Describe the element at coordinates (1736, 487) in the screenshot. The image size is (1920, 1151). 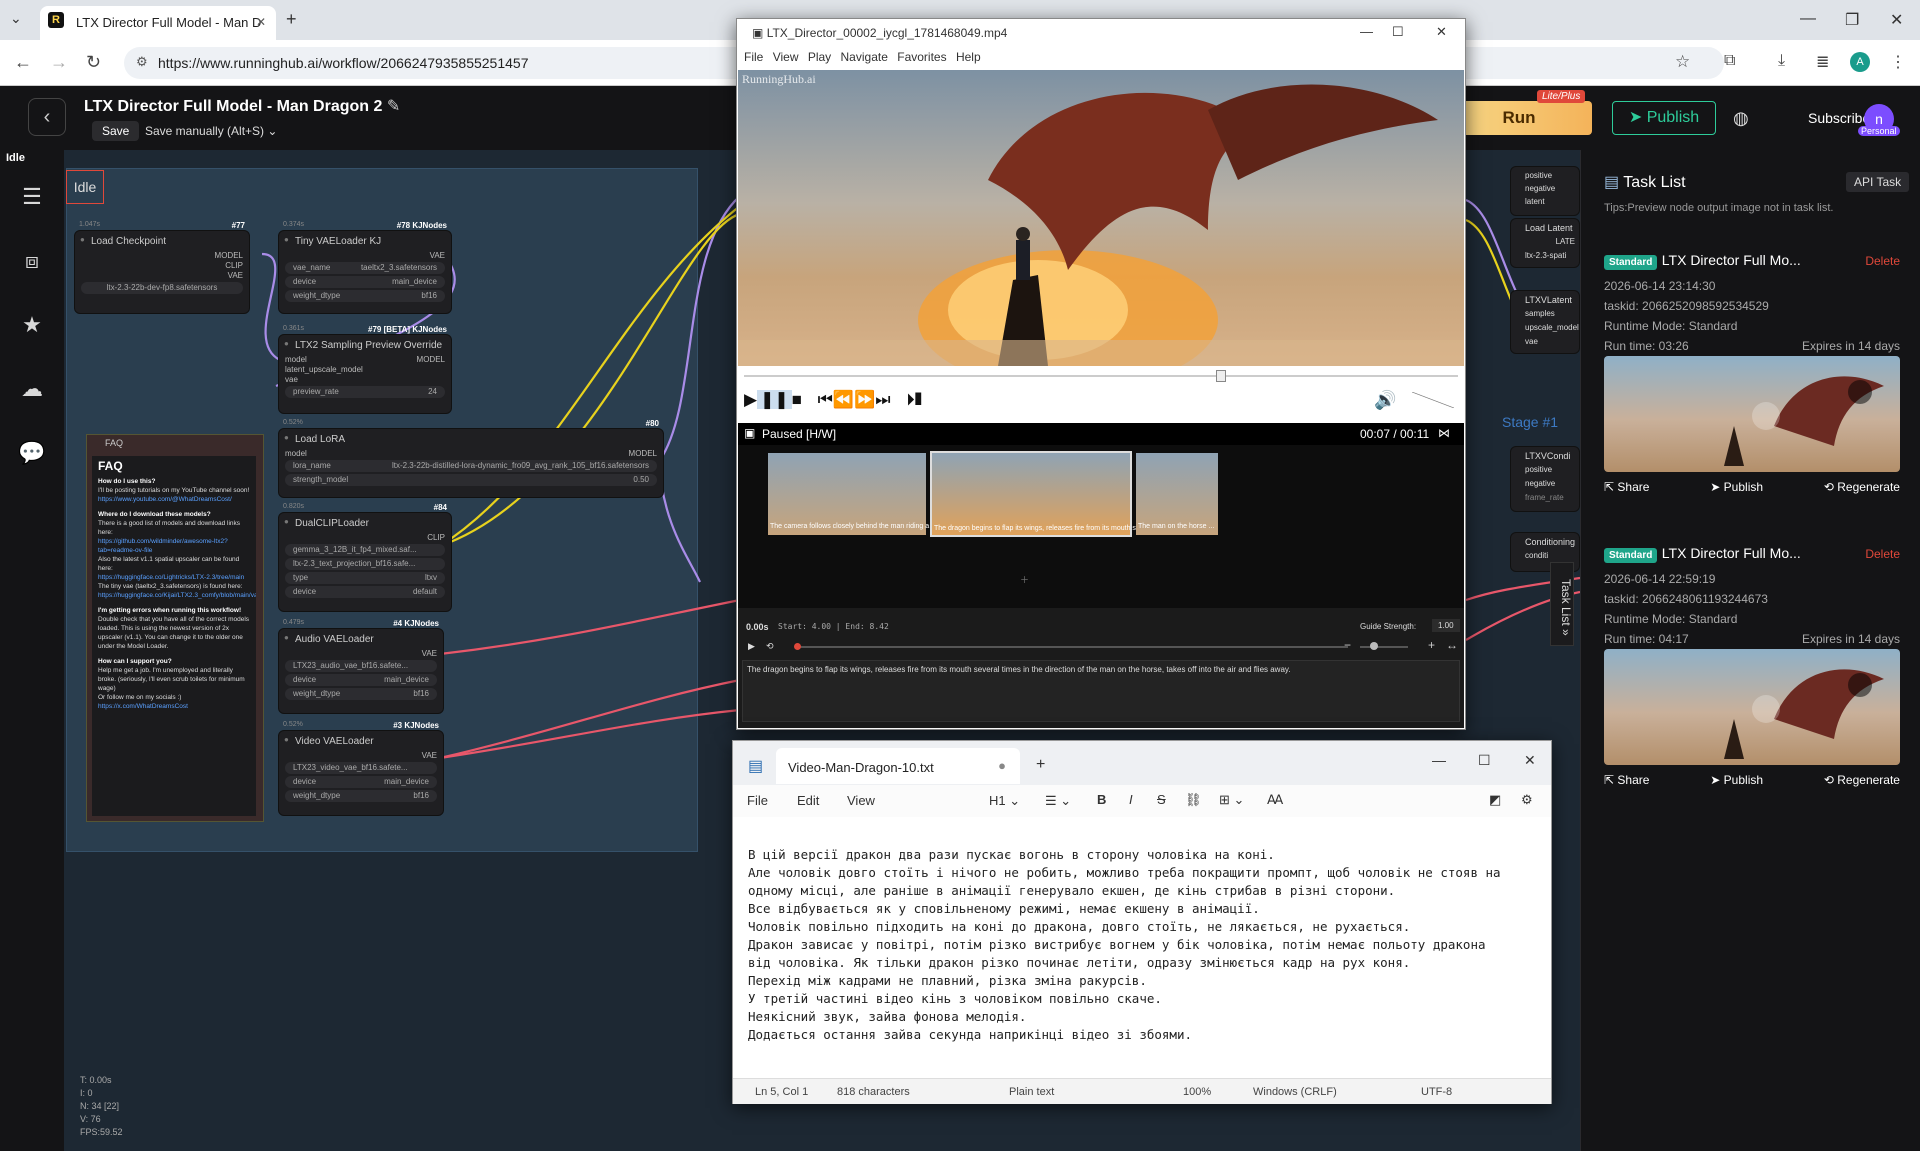
I see `publish-task-button: ➤ Publish` at that location.